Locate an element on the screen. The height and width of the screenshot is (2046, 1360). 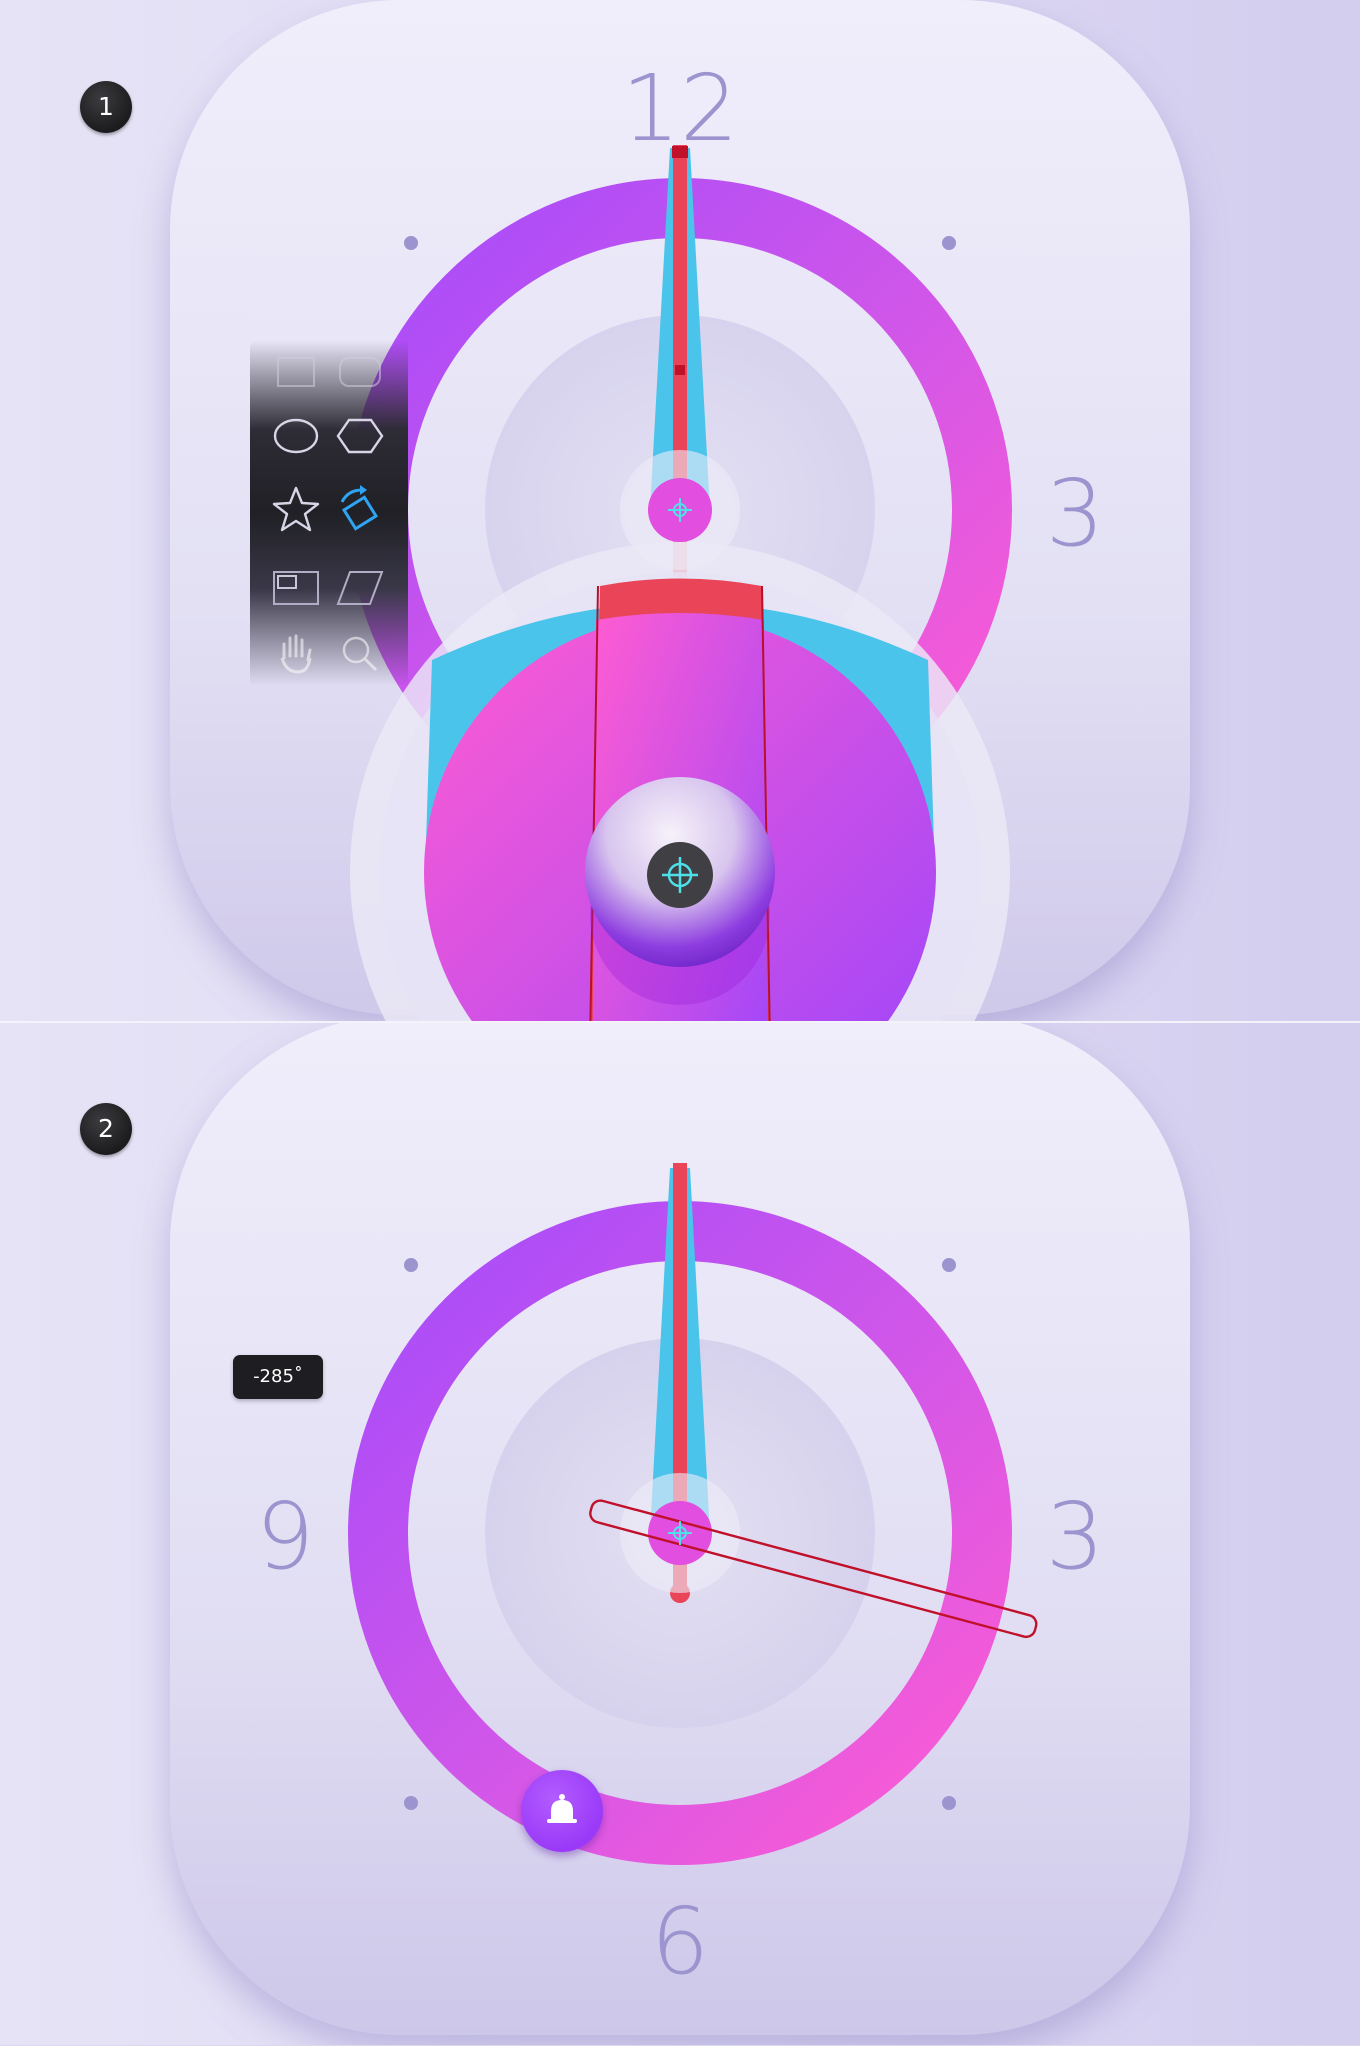
rotate-shape-icon is located at coordinates (359, 508).